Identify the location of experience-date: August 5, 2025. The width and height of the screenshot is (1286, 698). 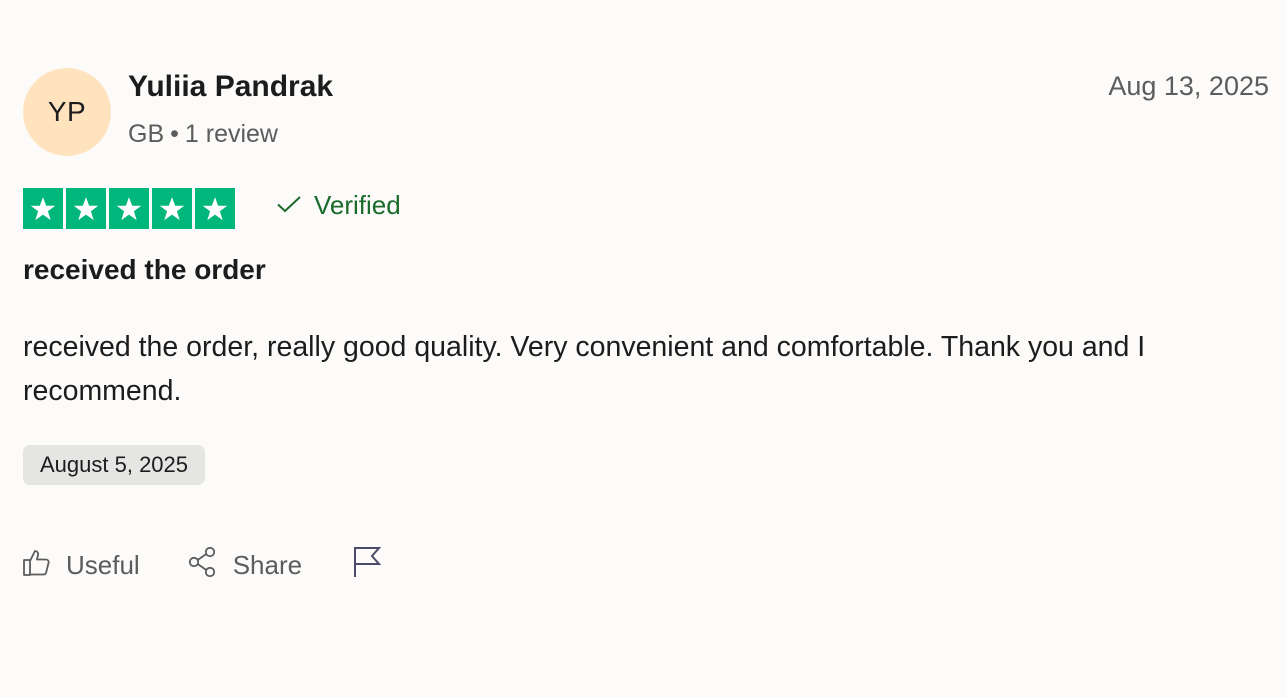
(114, 464).